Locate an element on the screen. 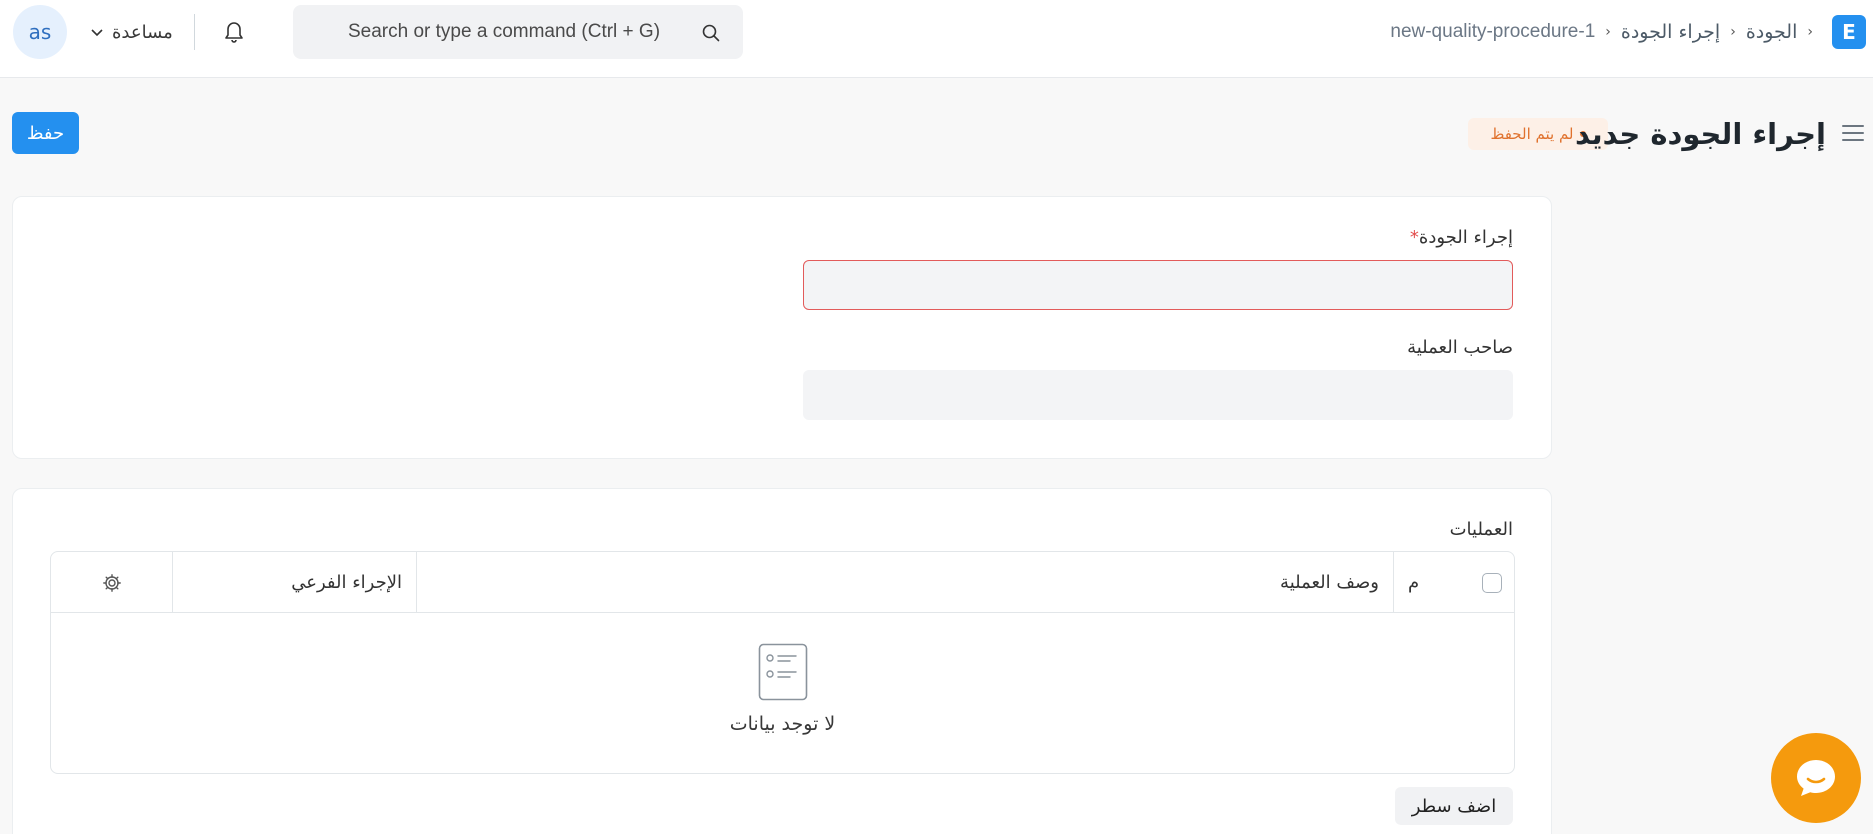 The image size is (1873, 834). avatar: as is located at coordinates (40, 32).